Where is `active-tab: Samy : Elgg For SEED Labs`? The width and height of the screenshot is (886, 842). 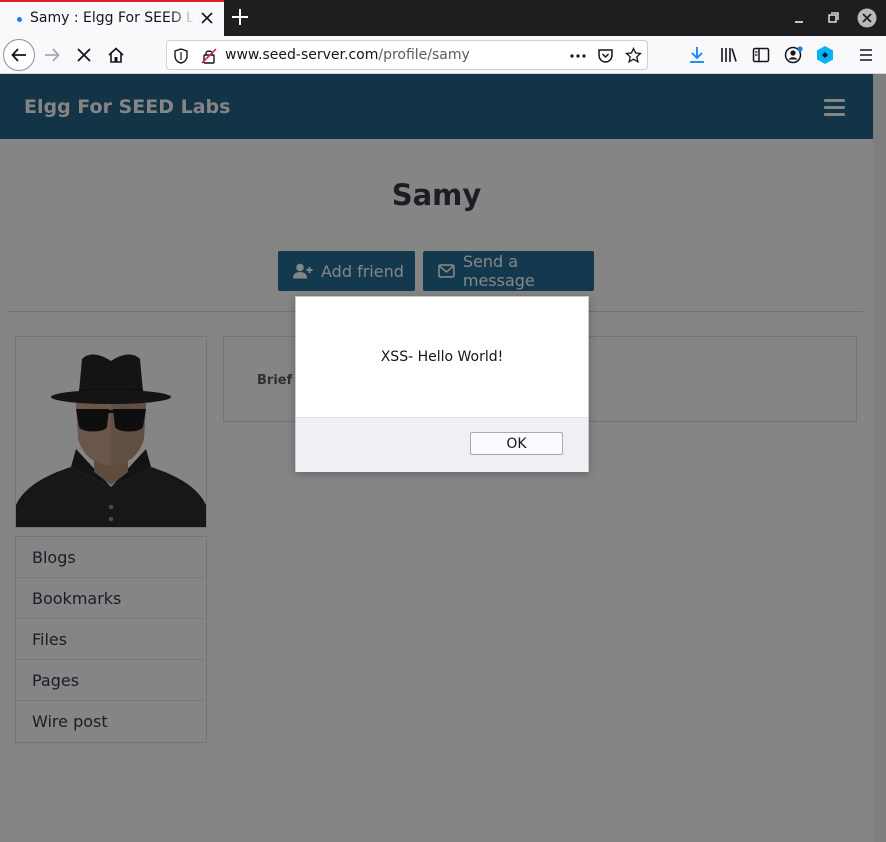 active-tab: Samy : Elgg For SEED Labs is located at coordinates (112, 18).